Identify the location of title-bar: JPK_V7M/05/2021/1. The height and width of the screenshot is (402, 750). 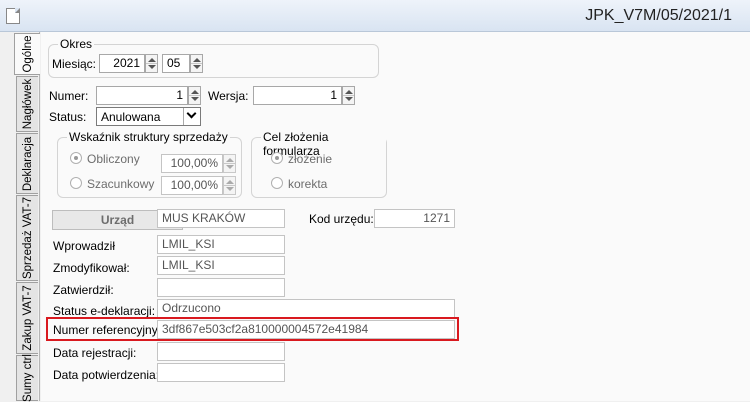
(375, 16).